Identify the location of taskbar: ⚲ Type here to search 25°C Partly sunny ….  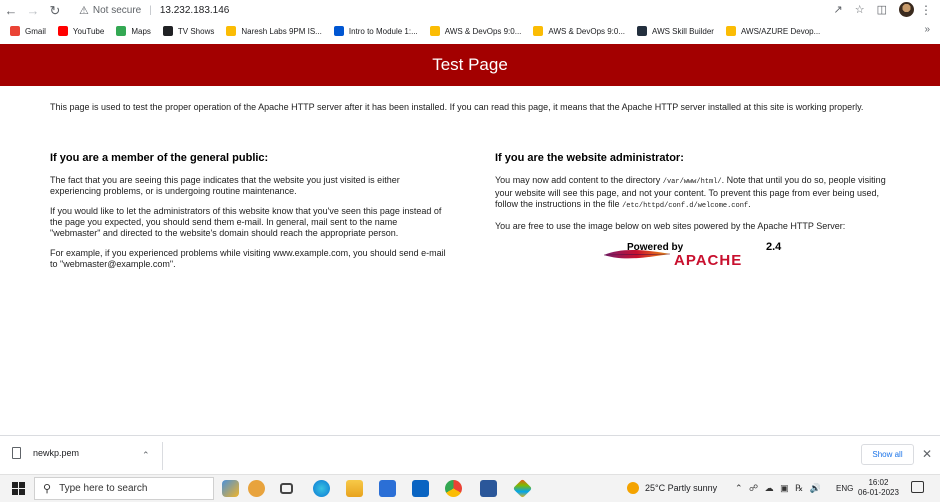
(470, 488).